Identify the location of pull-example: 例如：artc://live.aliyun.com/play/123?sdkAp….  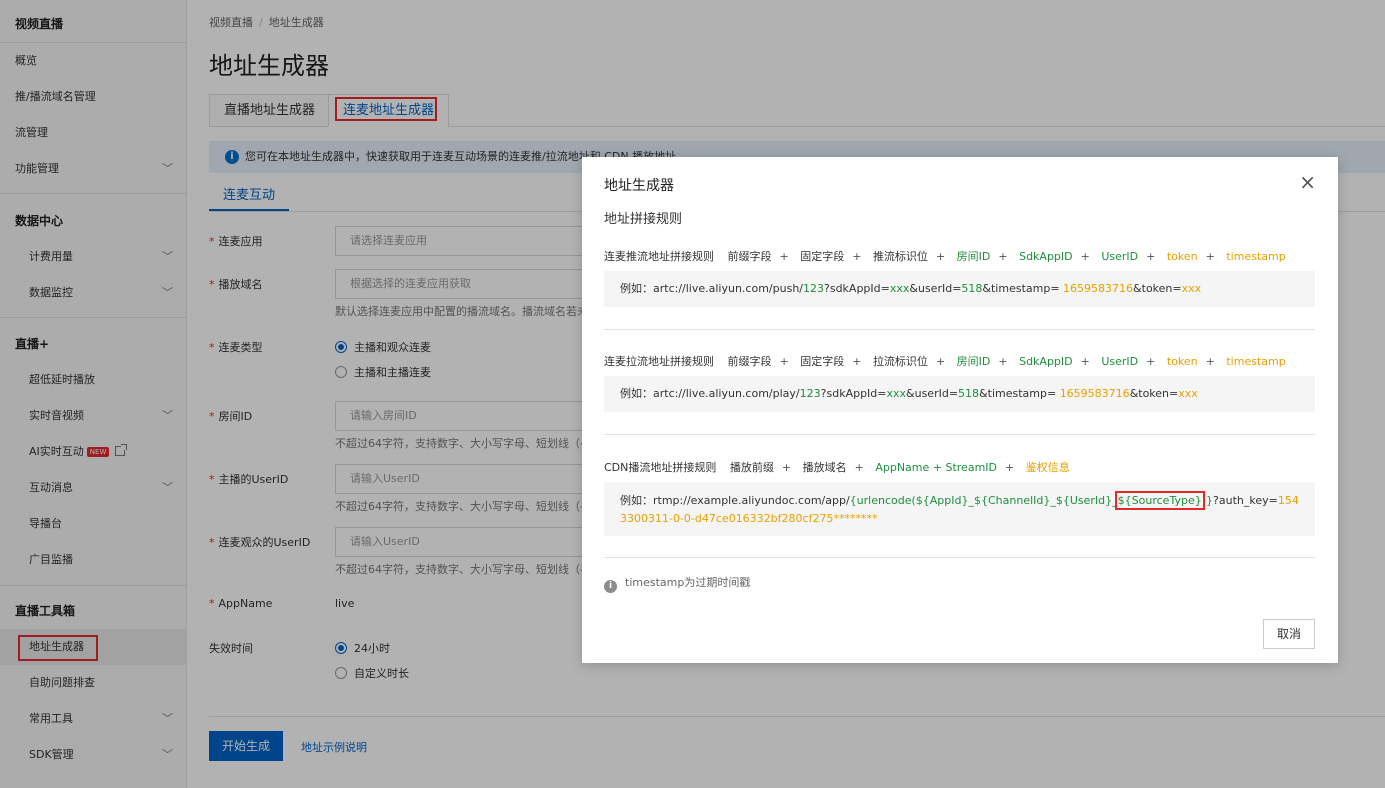
(959, 394).